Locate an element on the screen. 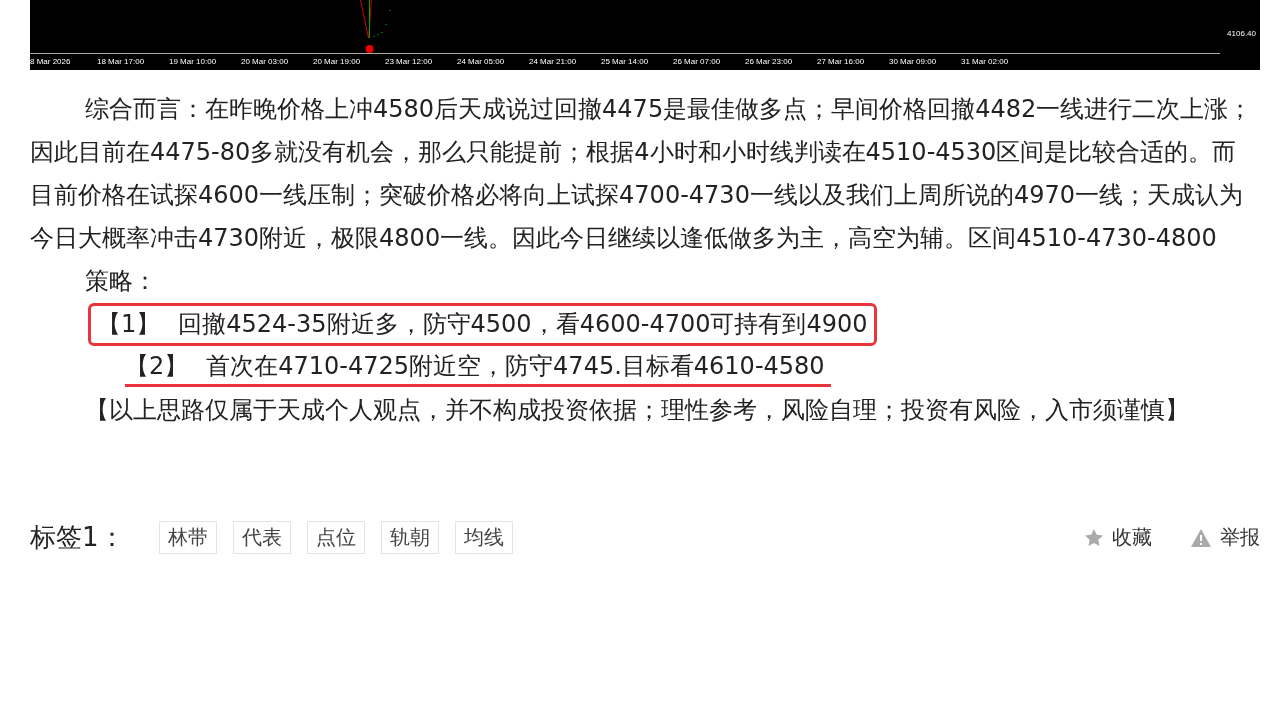 The width and height of the screenshot is (1279, 704). warning-icon is located at coordinates (1201, 537).